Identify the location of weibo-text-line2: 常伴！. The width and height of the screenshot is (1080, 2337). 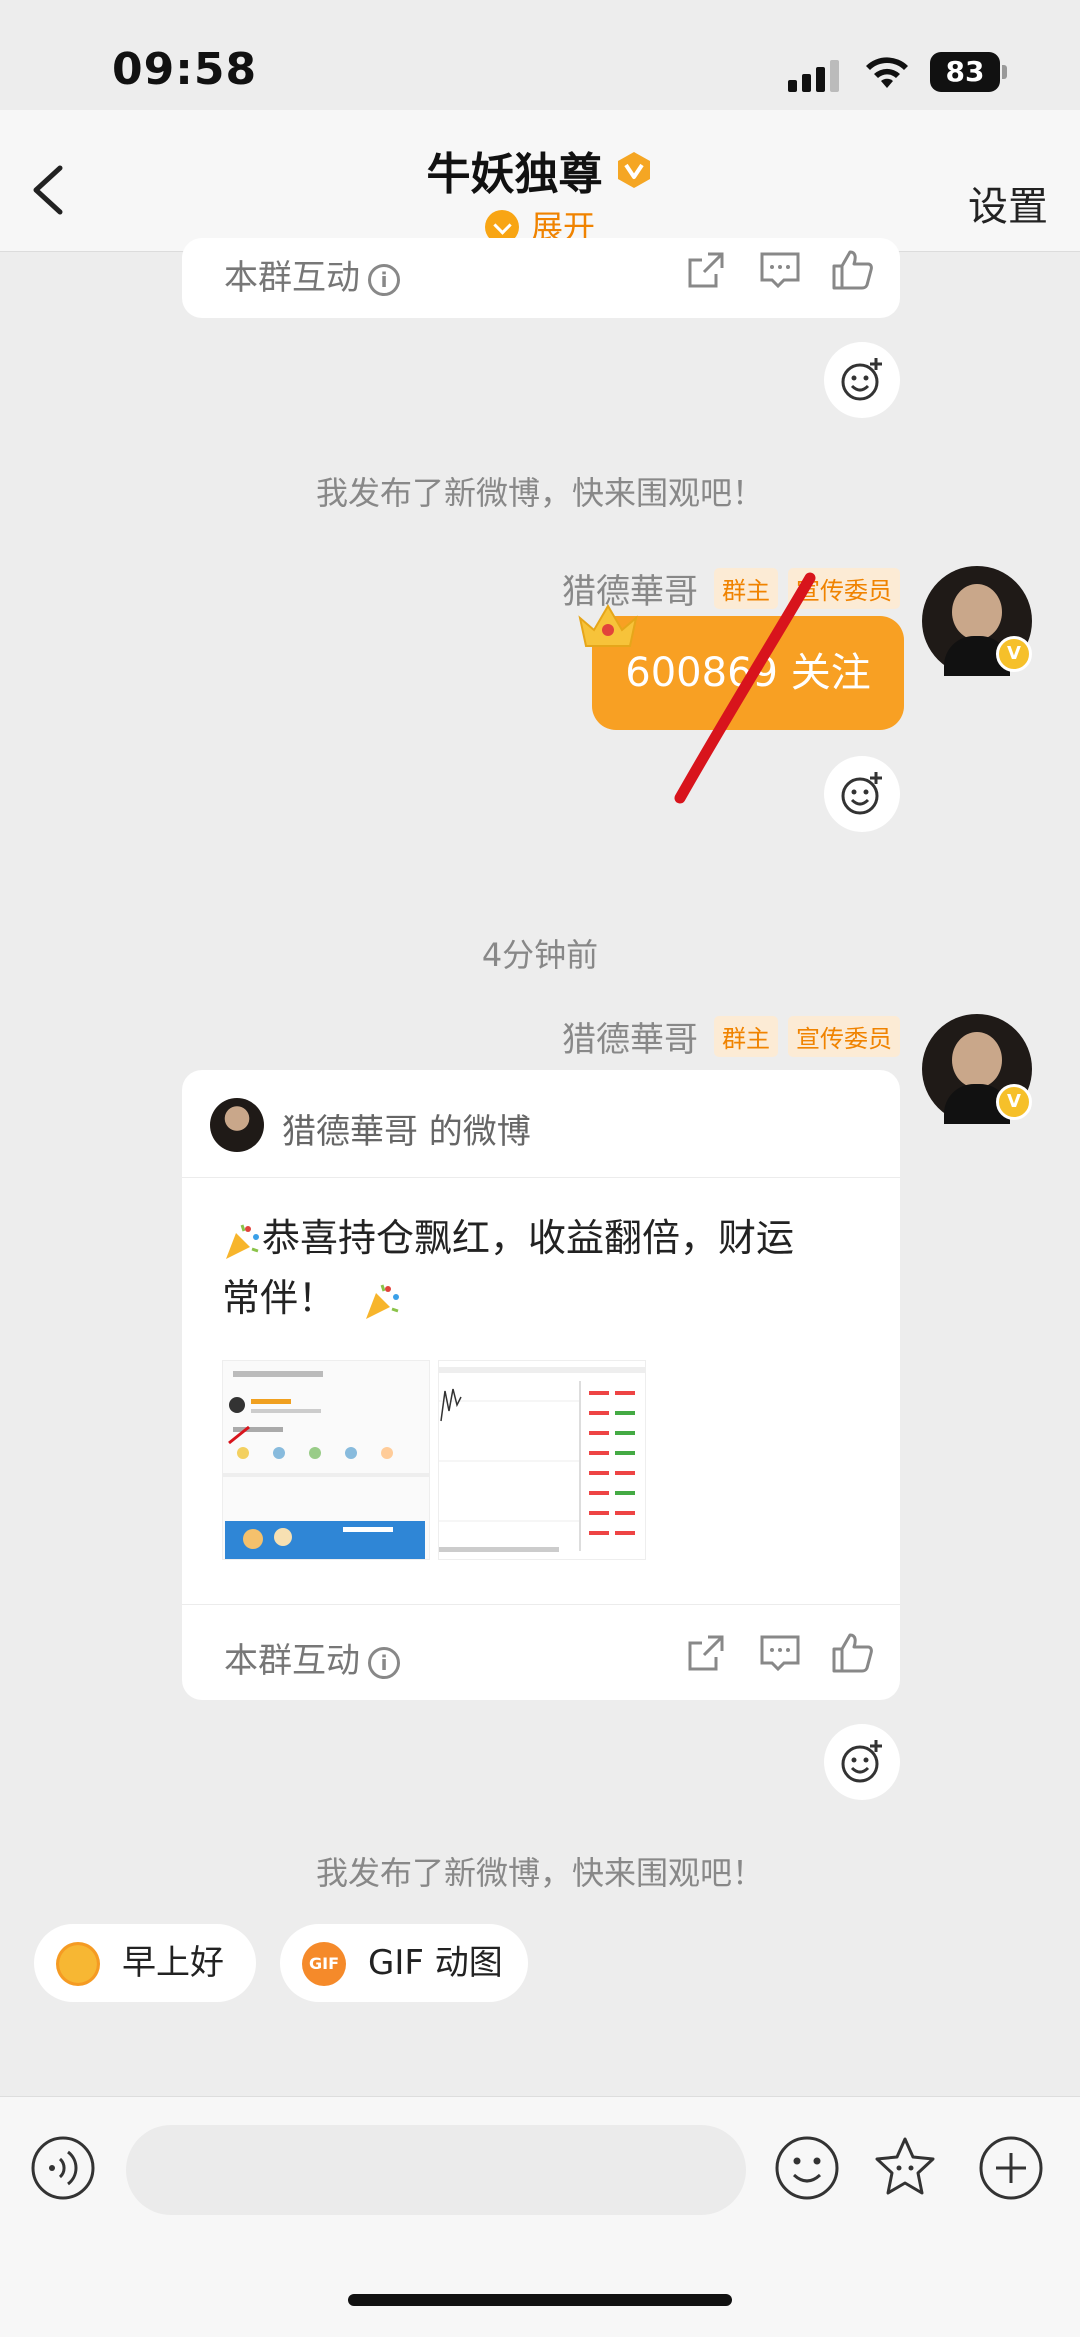
(279, 1298).